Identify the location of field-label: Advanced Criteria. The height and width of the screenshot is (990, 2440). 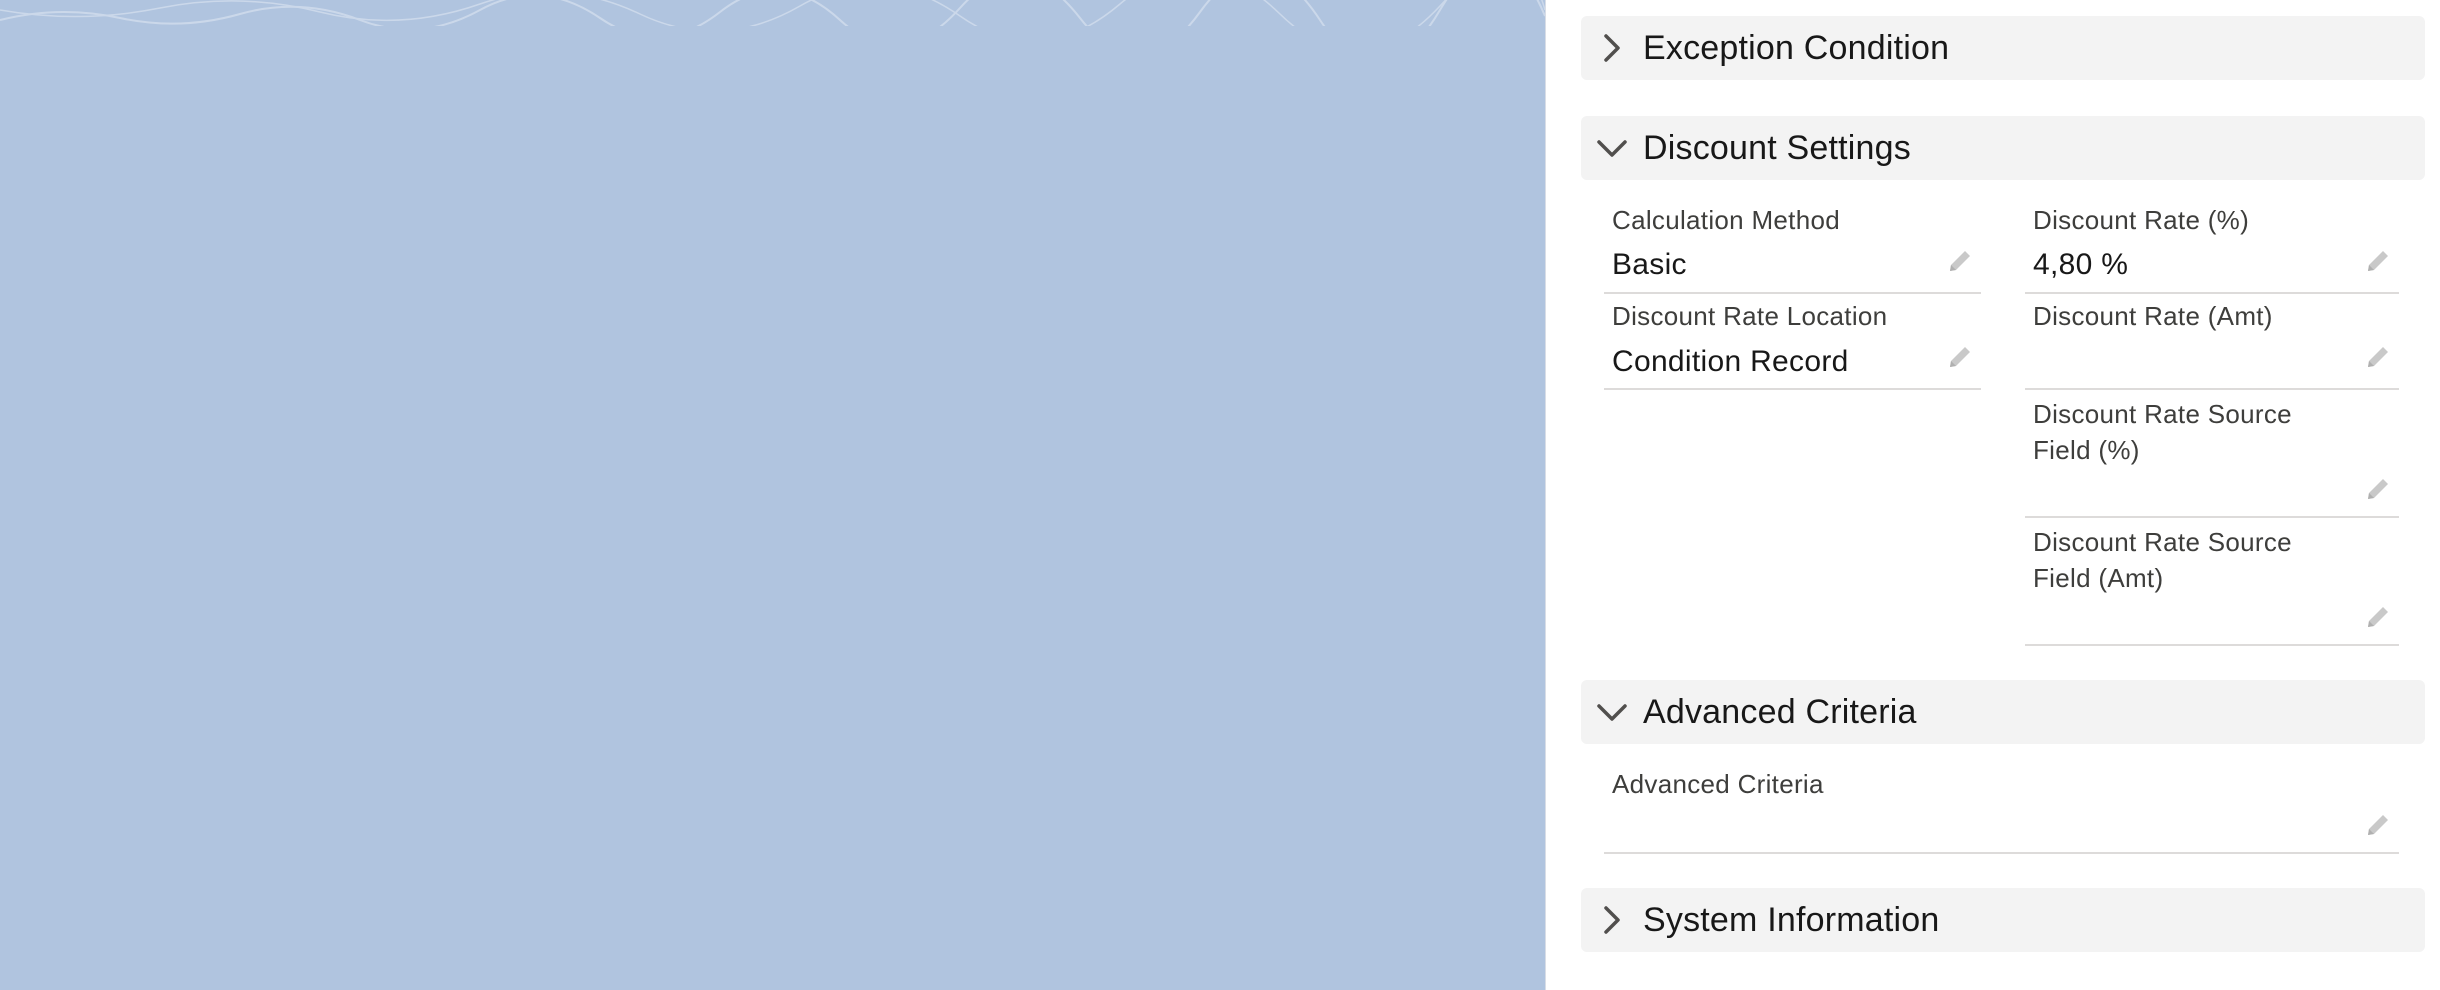
(1718, 784).